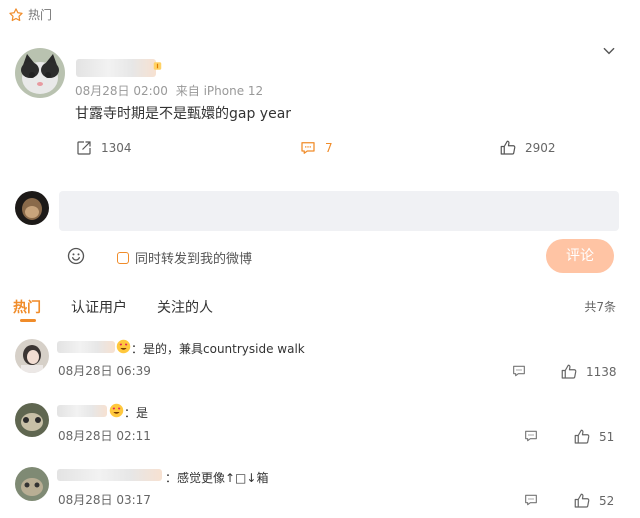 This screenshot has height=518, width=640. I want to click on comment-like-button: 51, so click(593, 437).